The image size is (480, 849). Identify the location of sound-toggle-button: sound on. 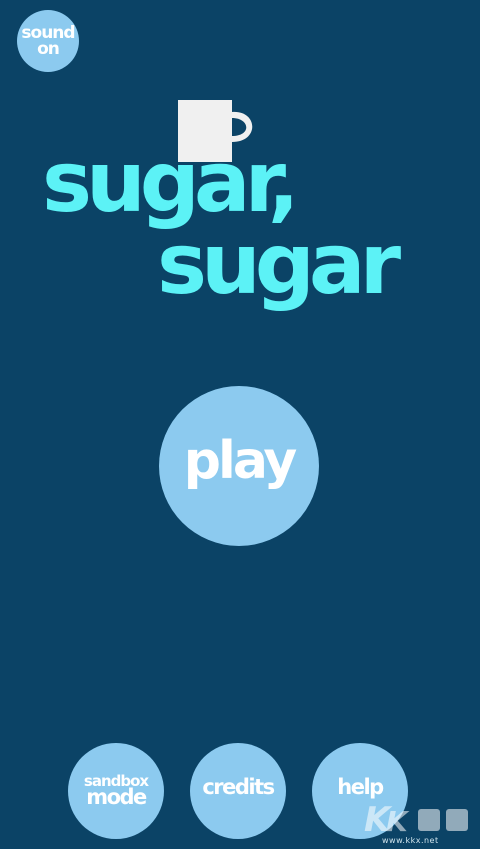
(48, 41).